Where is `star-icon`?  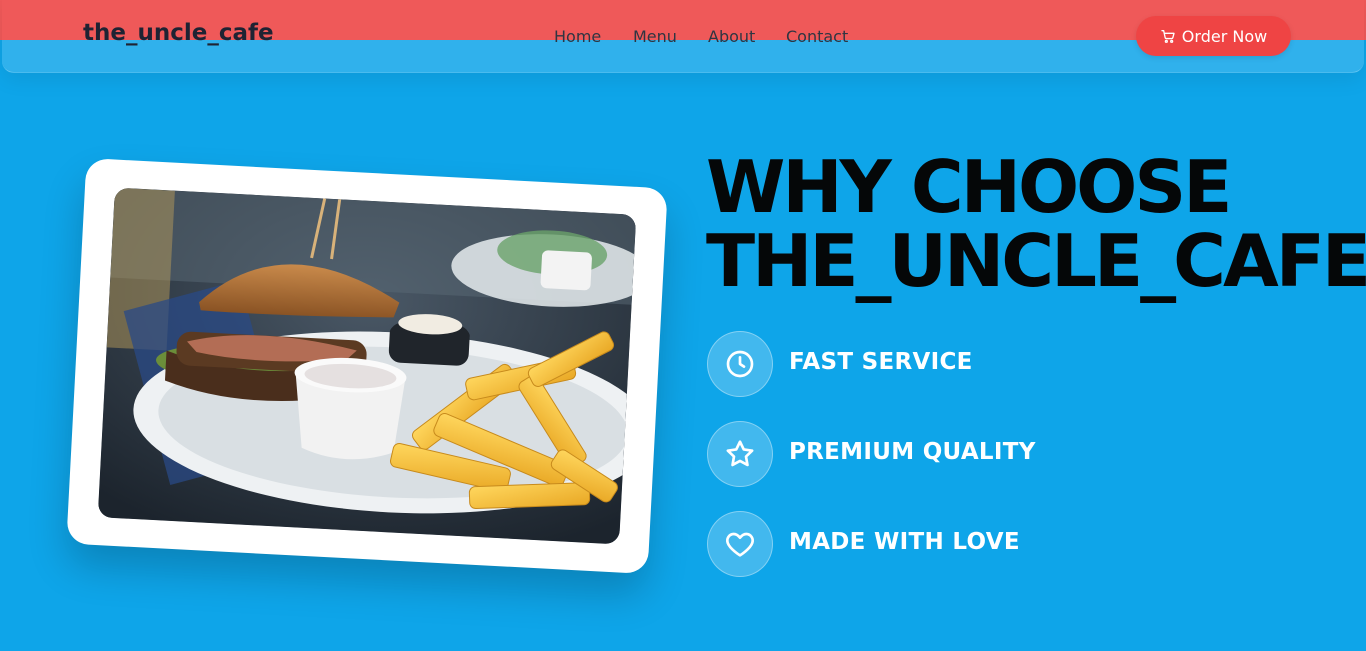 star-icon is located at coordinates (740, 453).